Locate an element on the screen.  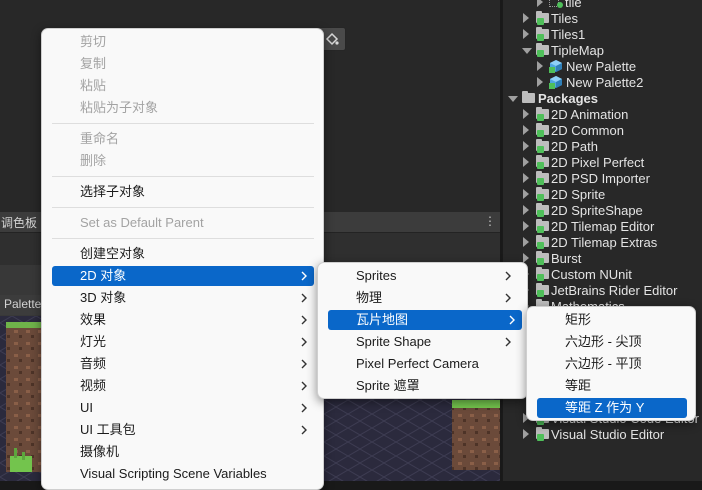
menu-item-paste: 粘贴 is located at coordinates (183, 86).